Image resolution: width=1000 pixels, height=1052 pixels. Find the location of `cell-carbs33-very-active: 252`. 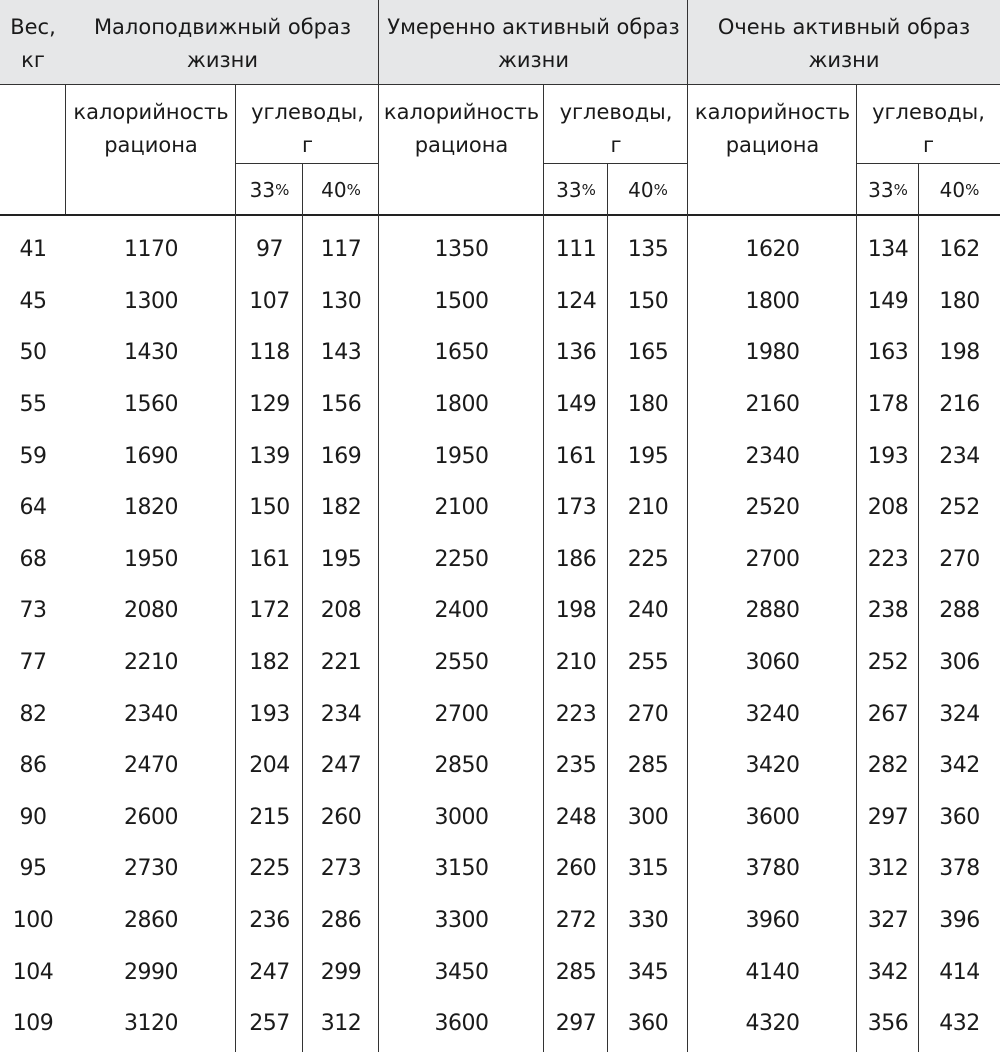

cell-carbs33-very-active: 252 is located at coordinates (888, 663).